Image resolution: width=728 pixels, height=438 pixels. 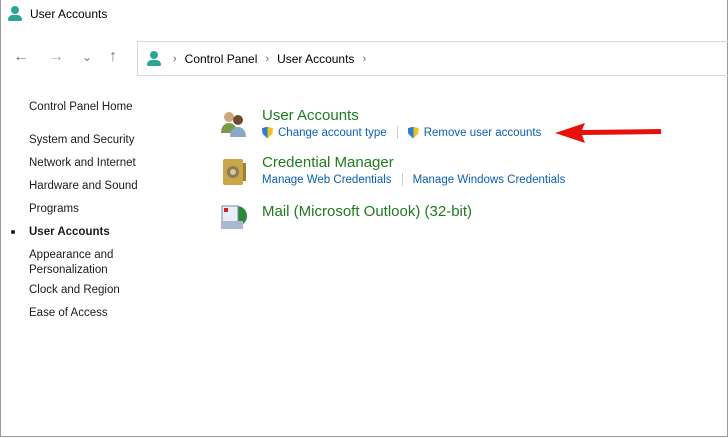 What do you see at coordinates (74, 290) in the screenshot?
I see `sidebar-item-clock-region: Clock and Region` at bounding box center [74, 290].